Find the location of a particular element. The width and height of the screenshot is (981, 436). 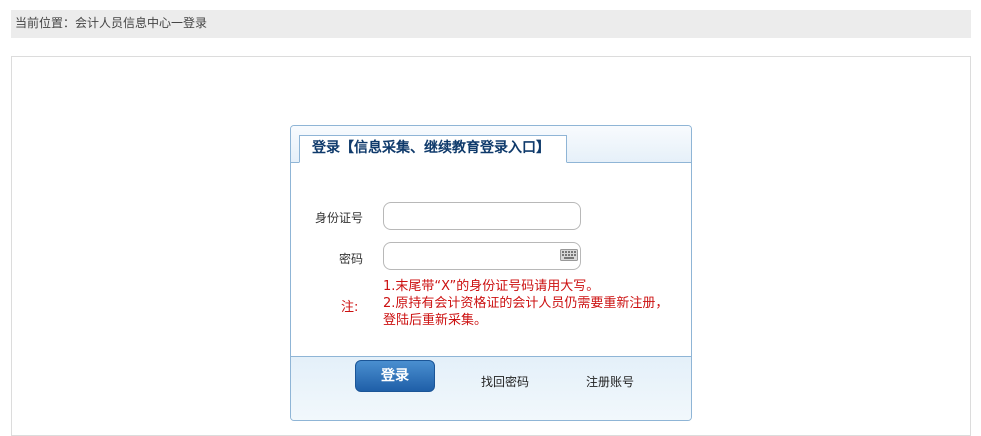

id-number-input is located at coordinates (482, 216).